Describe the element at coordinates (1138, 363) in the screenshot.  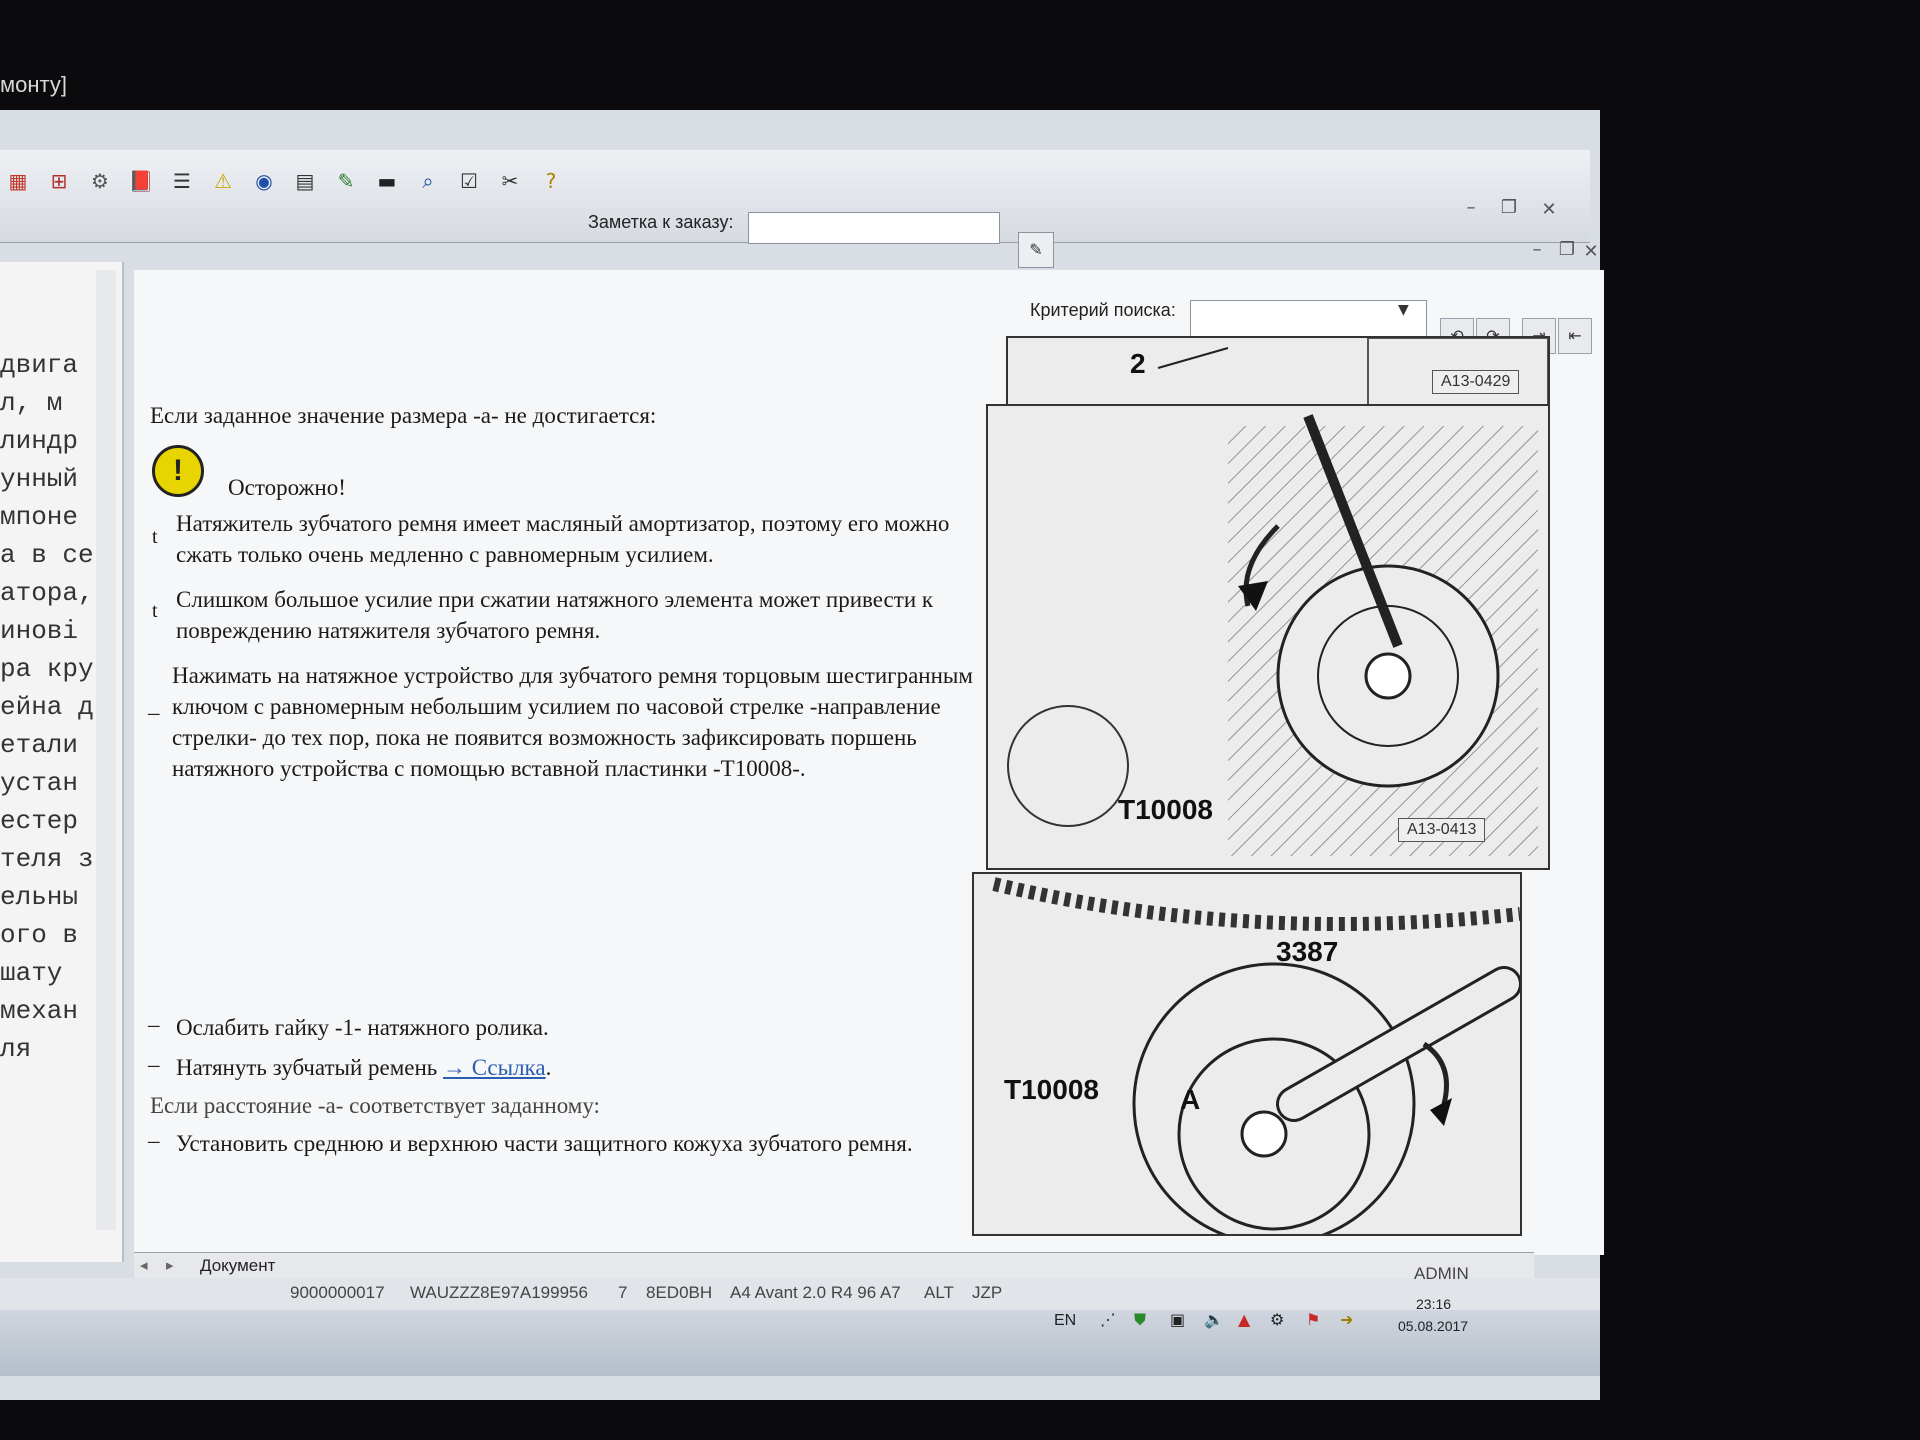
I see `figure-1-label: 2` at that location.